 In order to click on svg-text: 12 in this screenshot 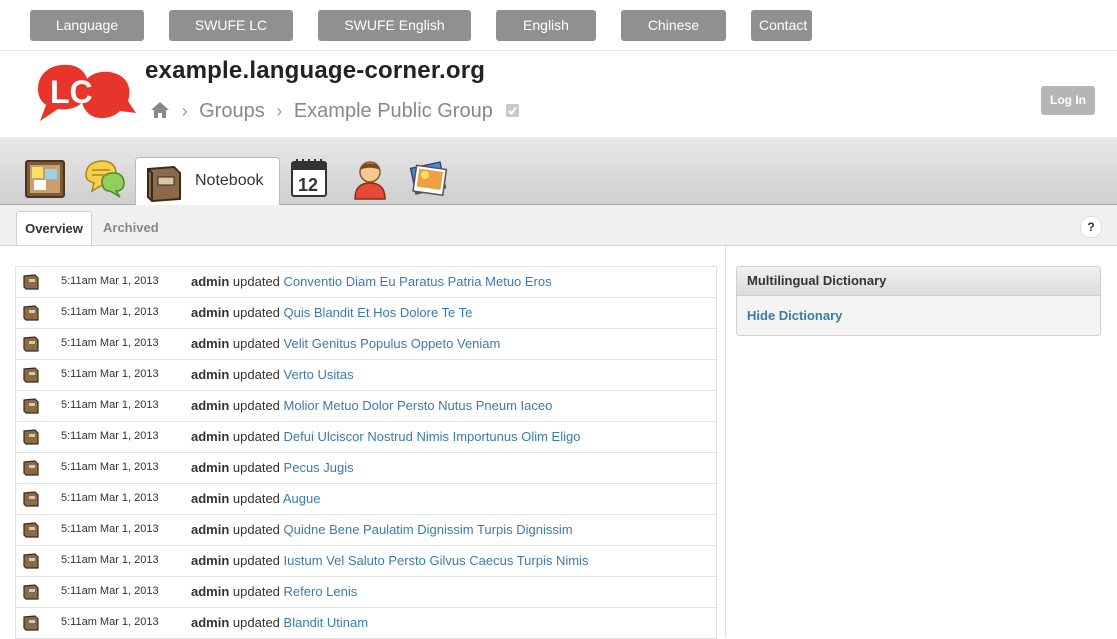, I will do `click(308, 185)`.